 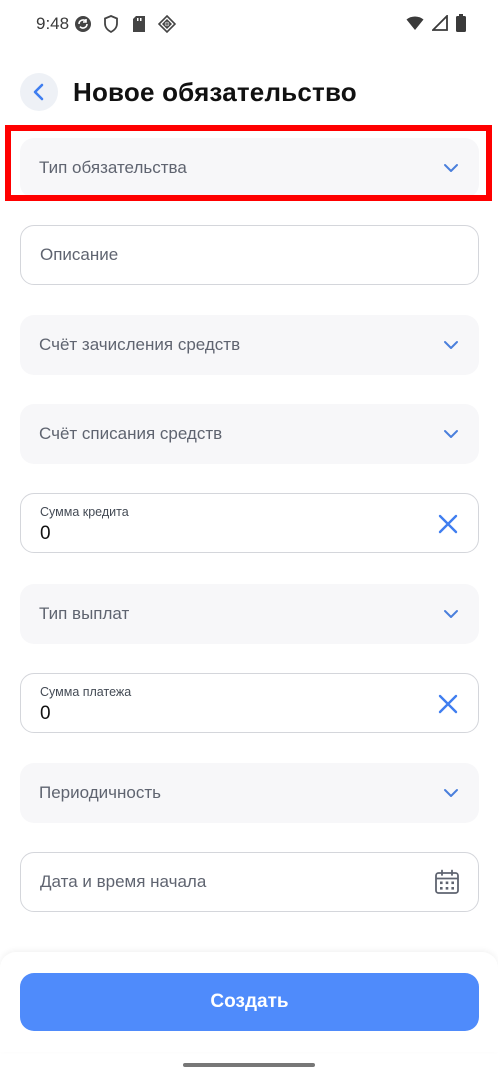 I want to click on chevron-left-icon, so click(x=38, y=92).